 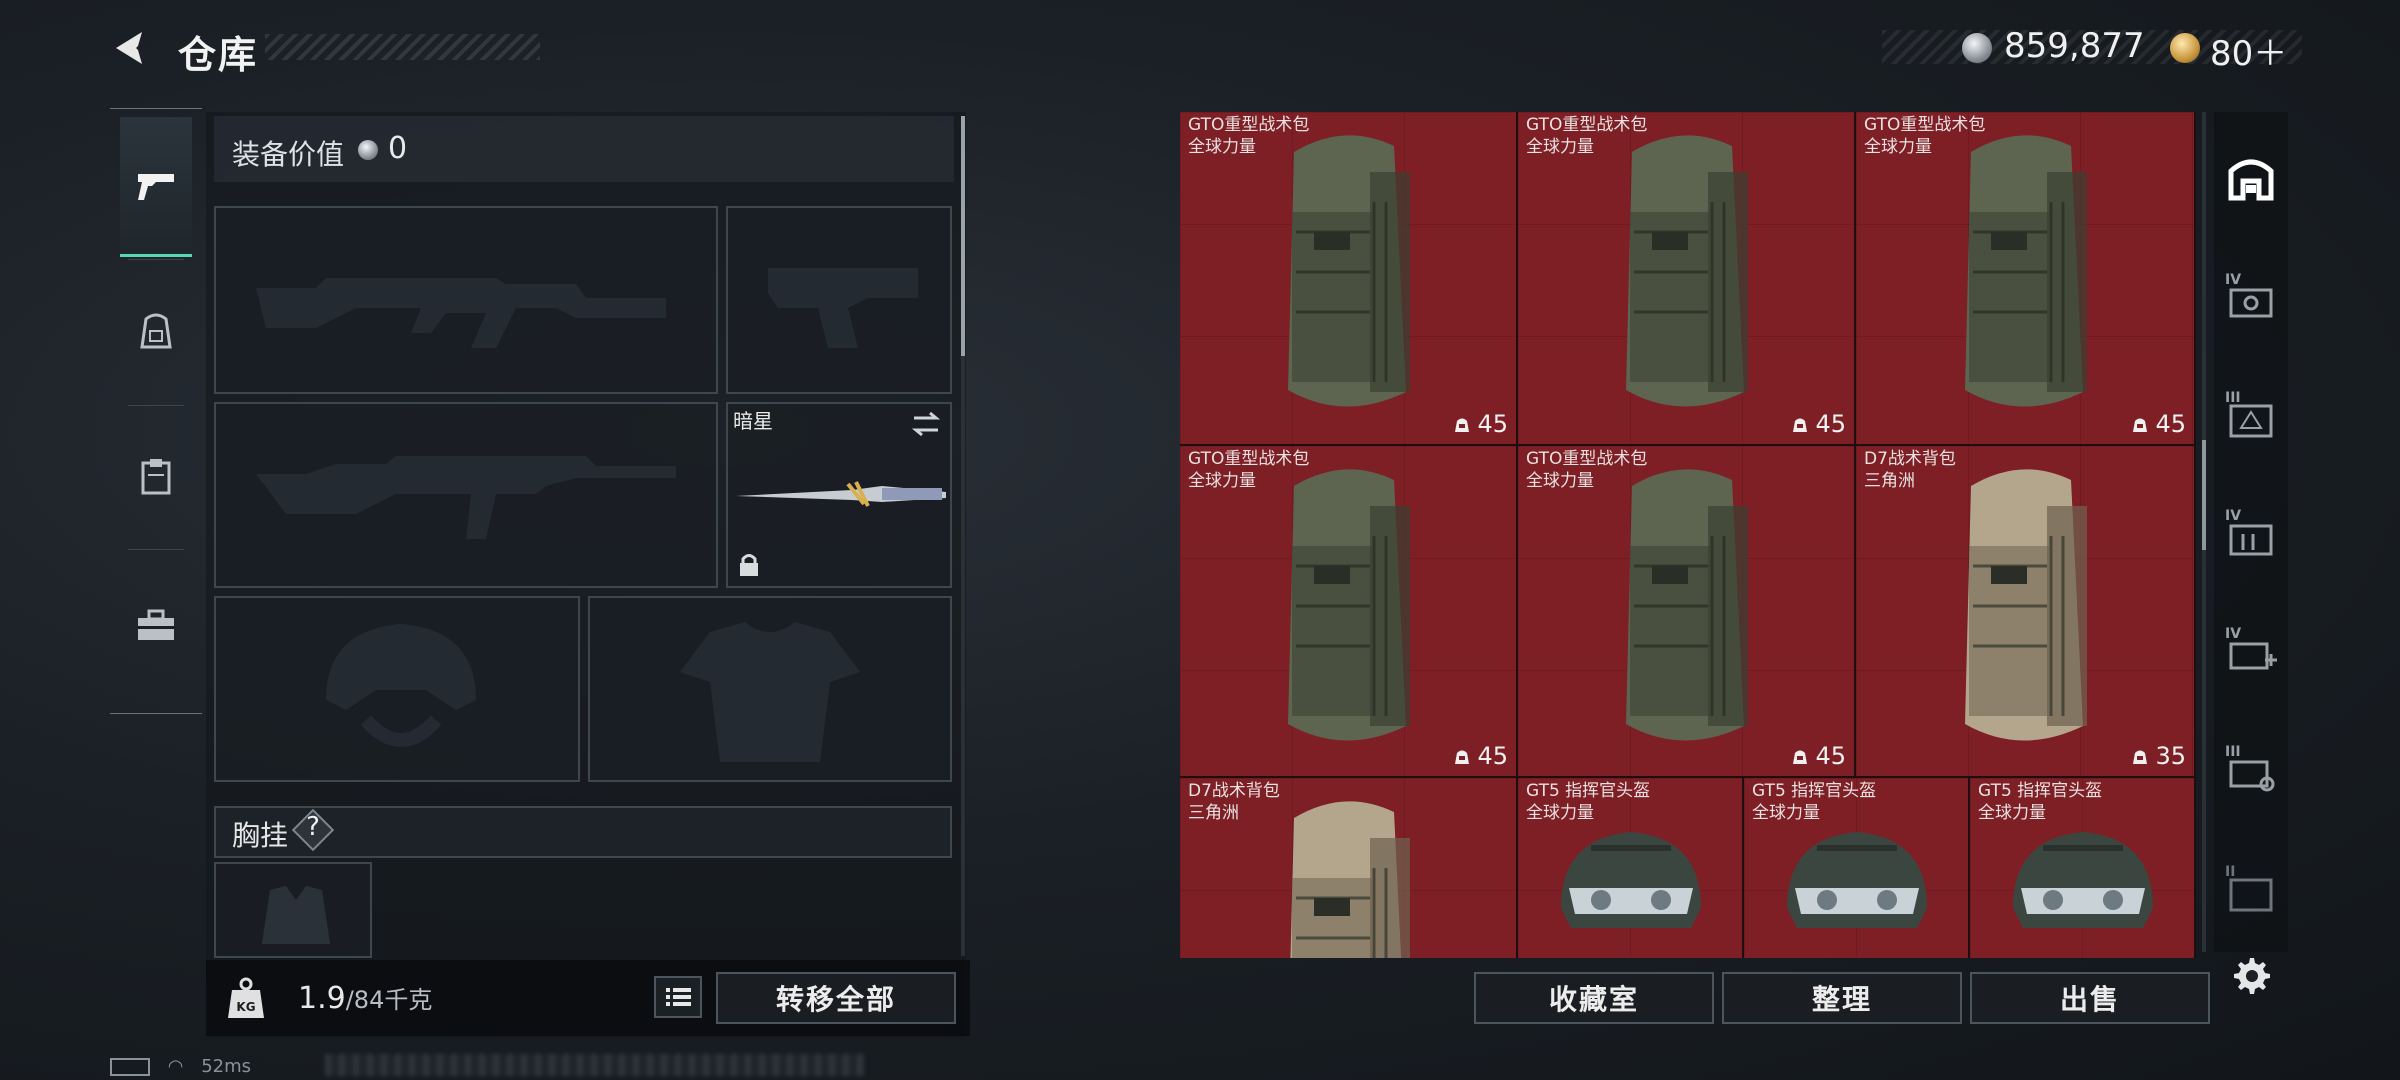 I want to click on collection-room-button: 收藏室, so click(x=1594, y=998).